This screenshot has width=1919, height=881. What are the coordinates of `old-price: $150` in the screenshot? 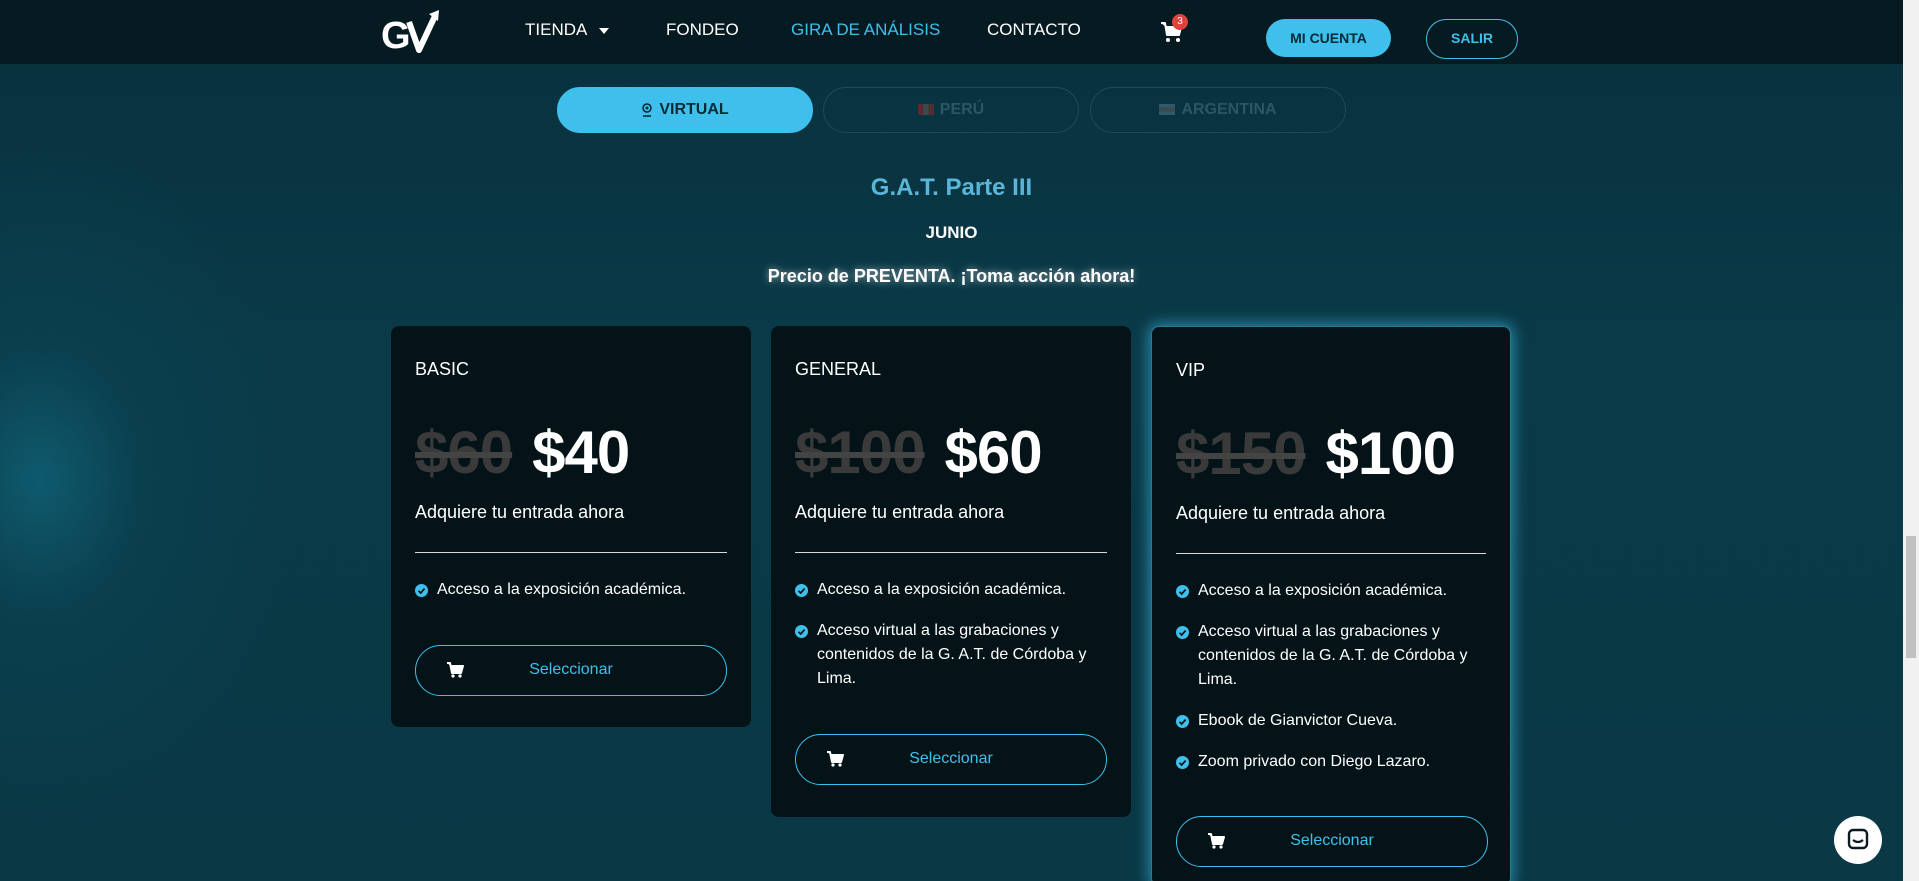 It's located at (1241, 453).